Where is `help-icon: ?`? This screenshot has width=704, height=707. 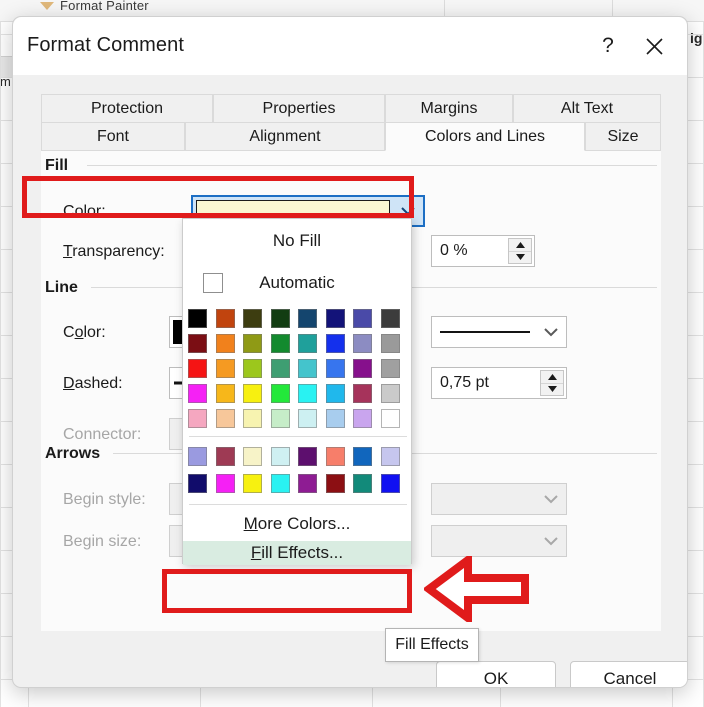
help-icon: ? is located at coordinates (608, 46).